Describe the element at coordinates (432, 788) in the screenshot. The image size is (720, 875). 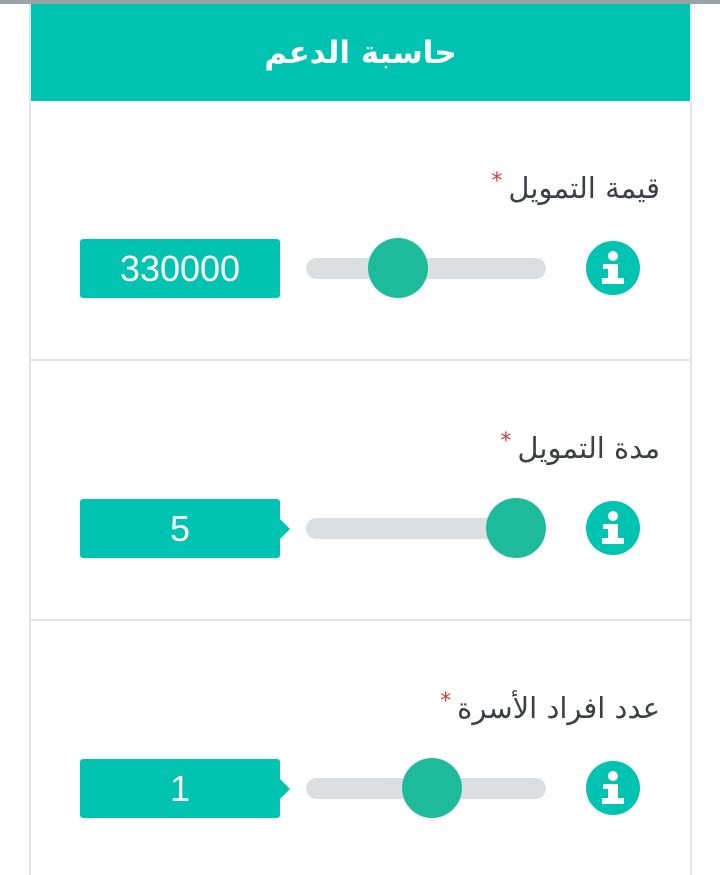
I see `family-members-slider-thumb` at that location.